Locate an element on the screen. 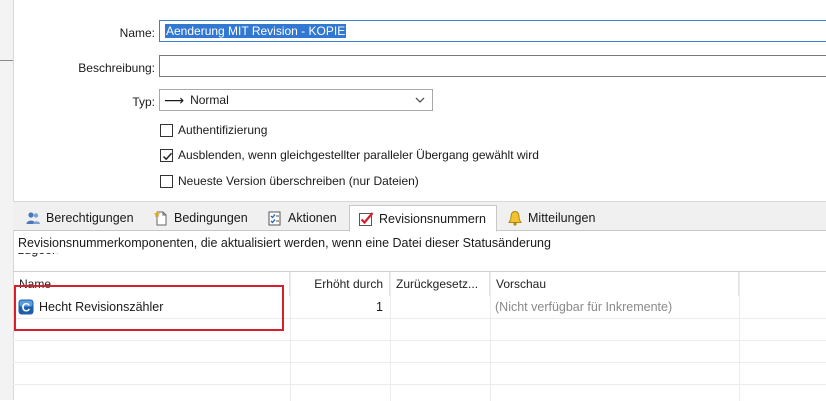 This screenshot has width=826, height=401. column-header-increment: Erhöht durch is located at coordinates (340, 284).